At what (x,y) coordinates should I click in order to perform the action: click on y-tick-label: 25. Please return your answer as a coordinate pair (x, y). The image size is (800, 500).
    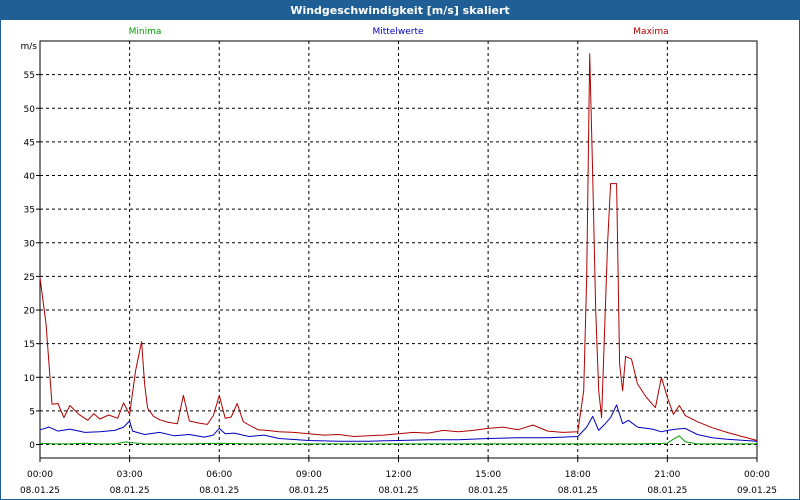
    Looking at the image, I should click on (29, 278).